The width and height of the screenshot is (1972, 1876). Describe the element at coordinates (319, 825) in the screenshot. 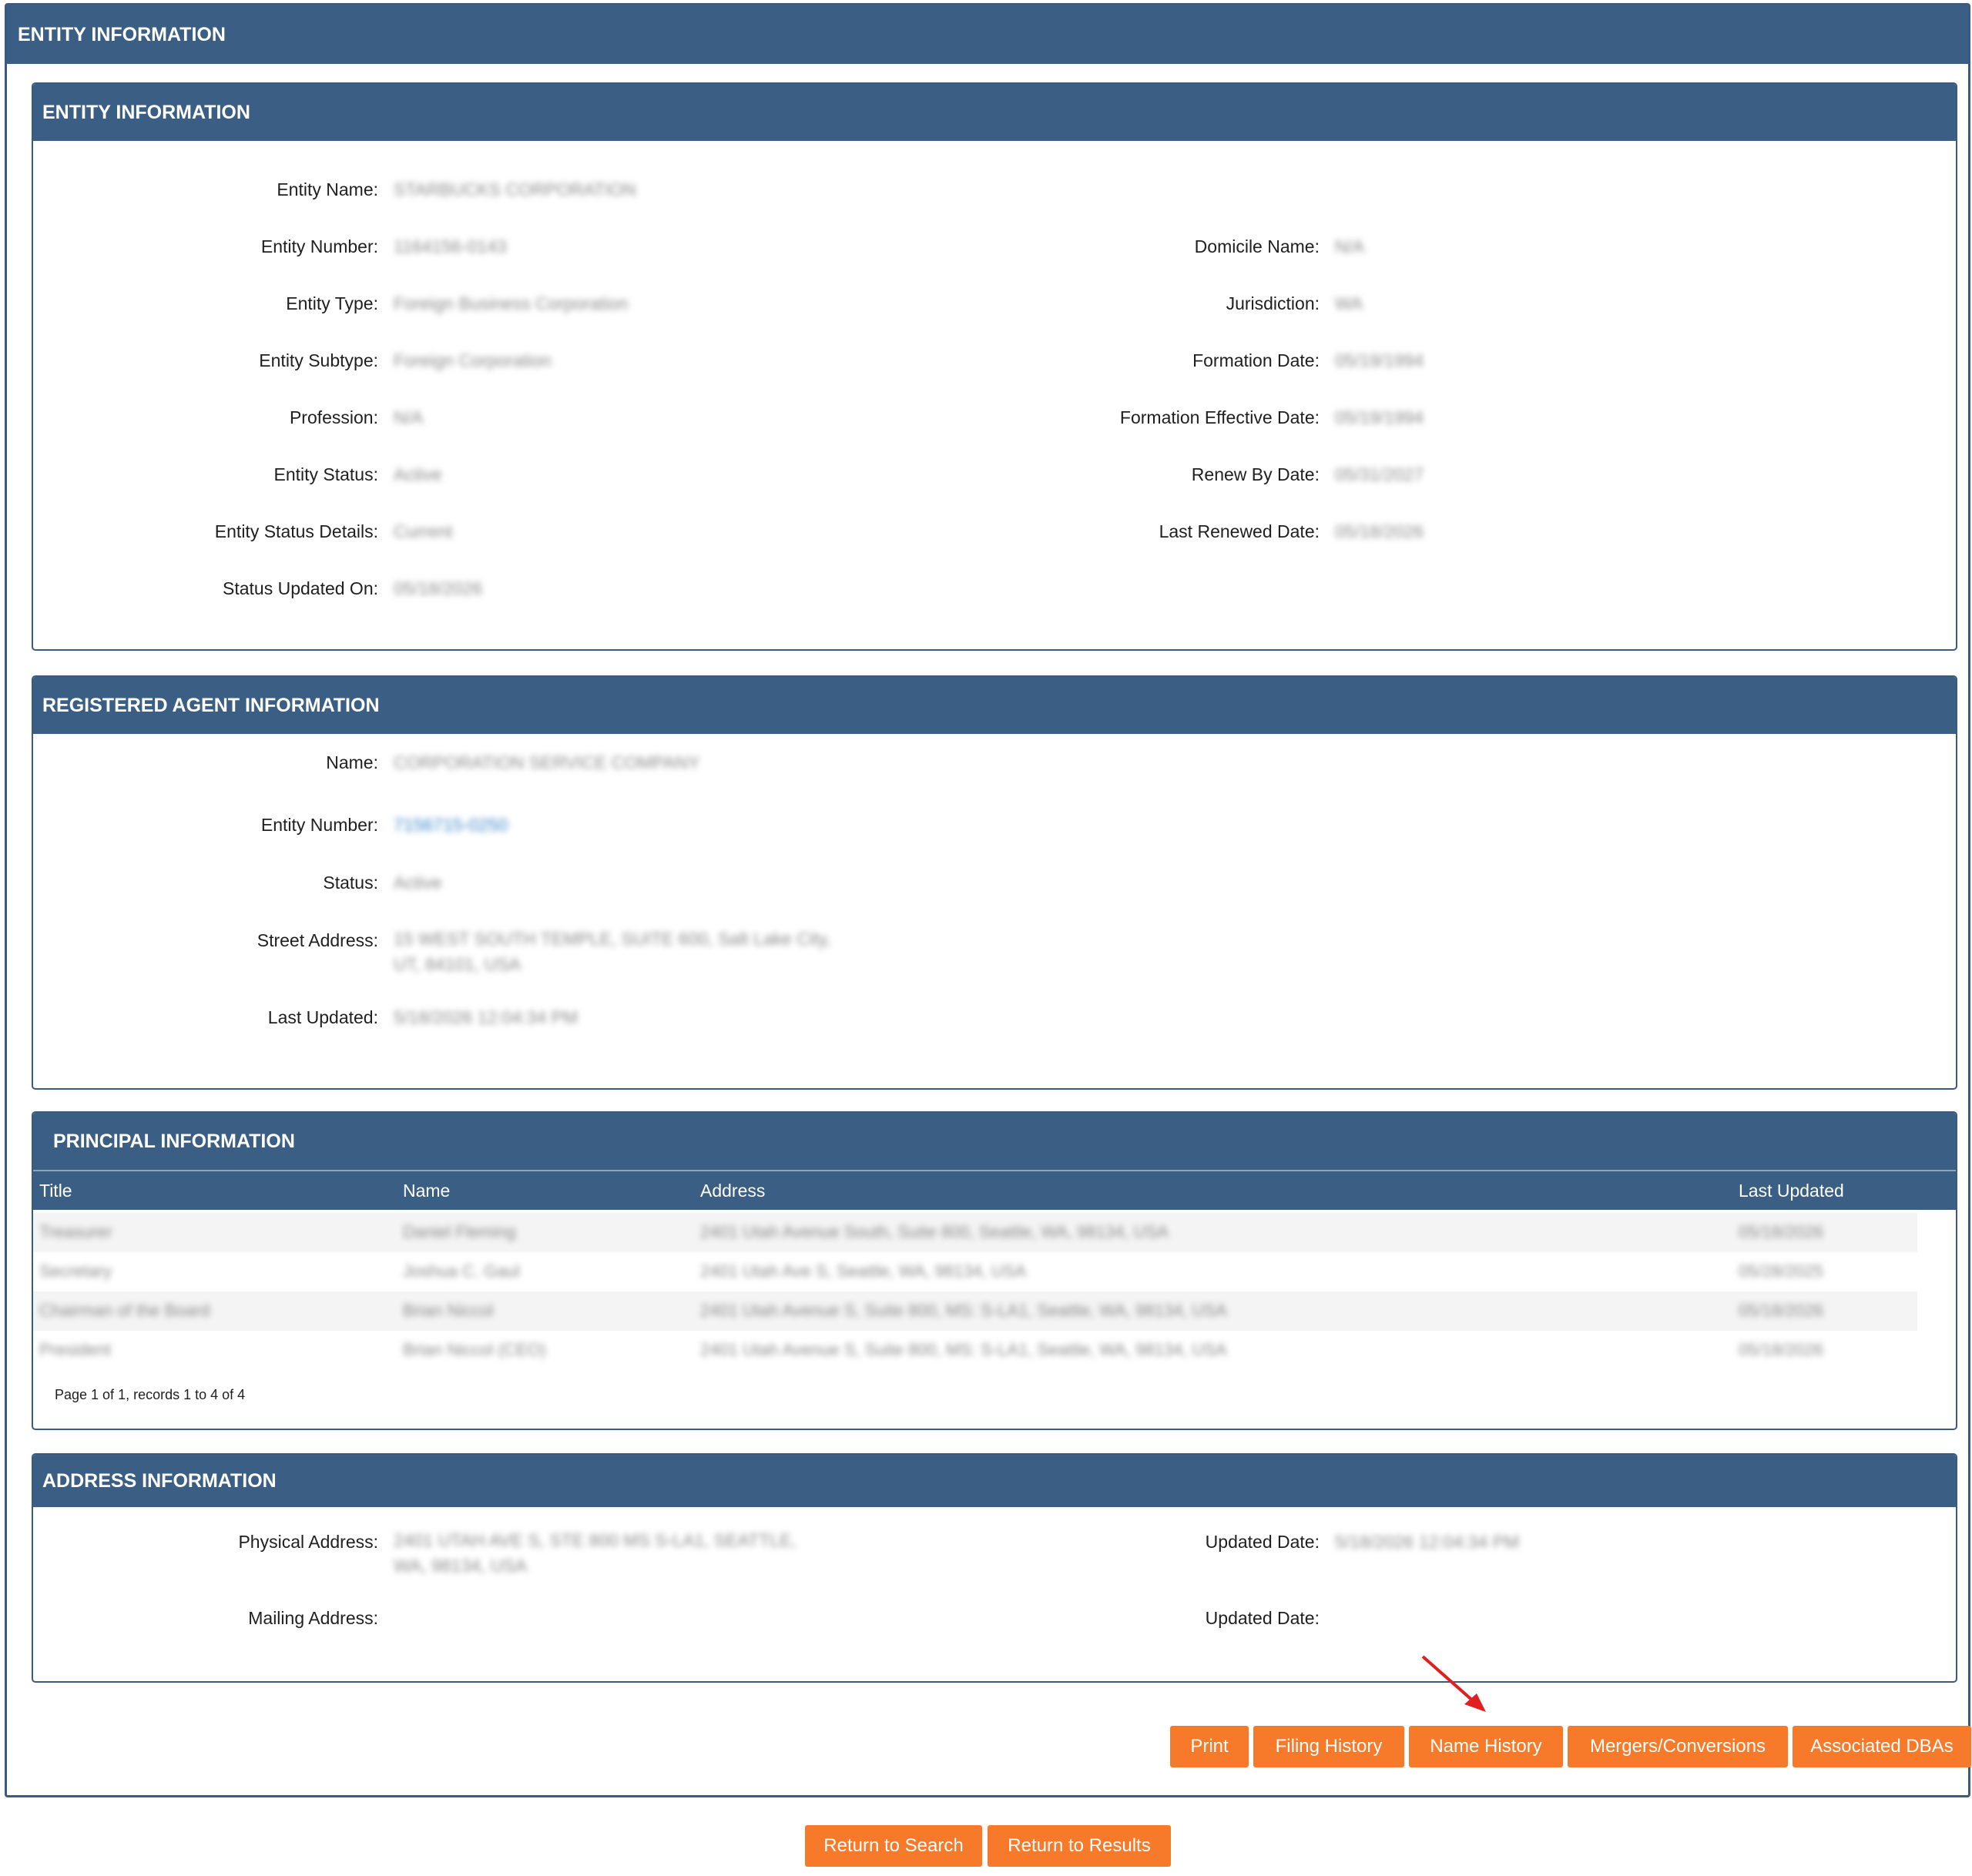

I see `agent-entity-number-label: Entity Number:` at that location.